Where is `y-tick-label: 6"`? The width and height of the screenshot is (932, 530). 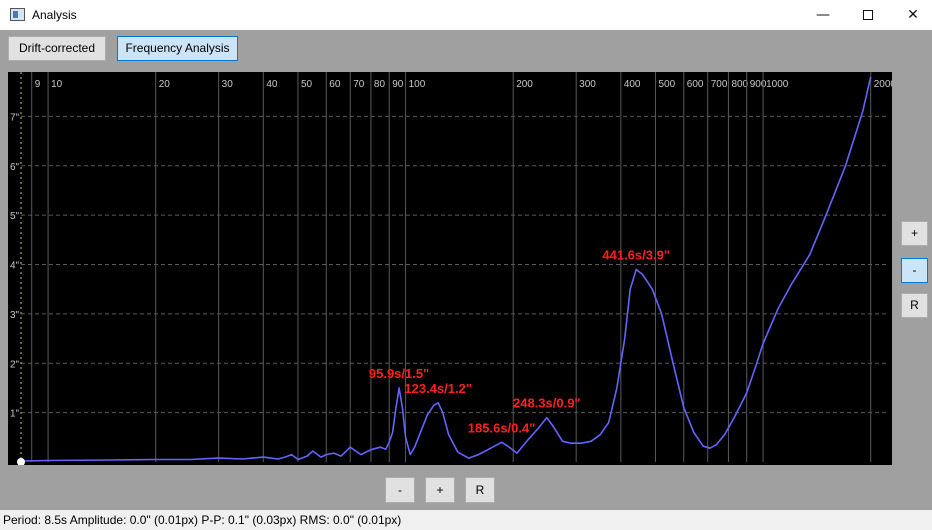 y-tick-label: 6" is located at coordinates (15, 167).